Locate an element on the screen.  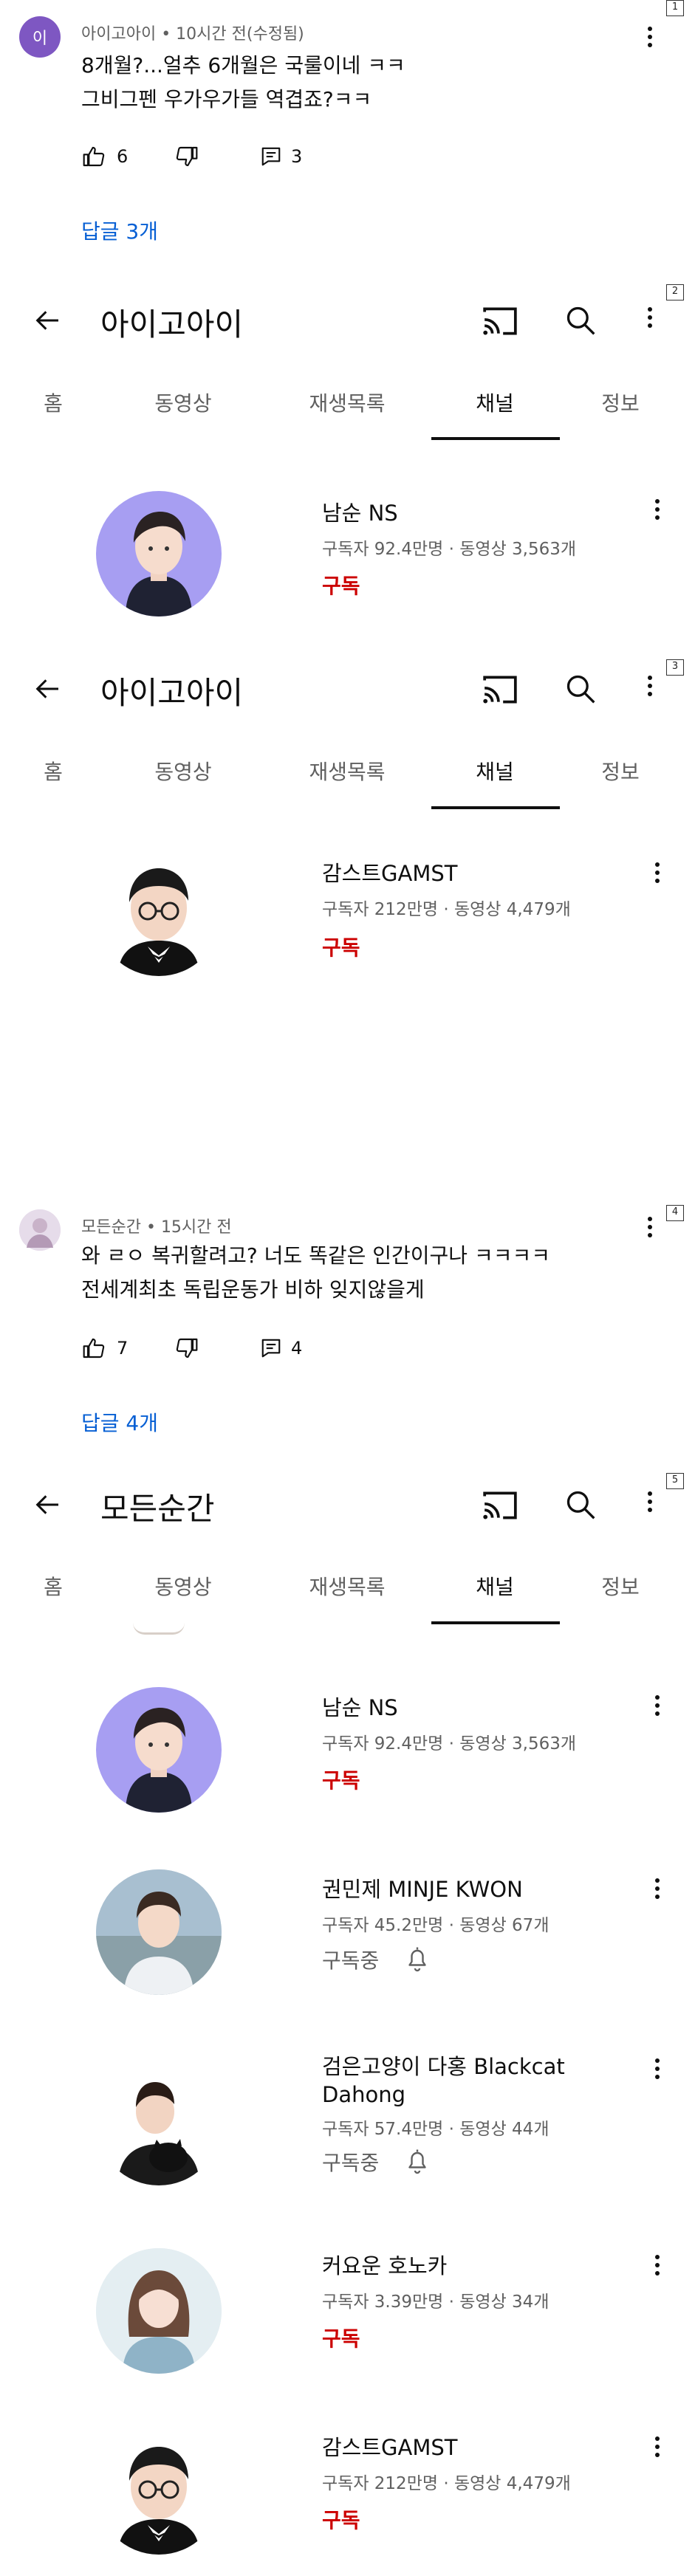
channel-name-line: Dahong is located at coordinates (364, 2094).